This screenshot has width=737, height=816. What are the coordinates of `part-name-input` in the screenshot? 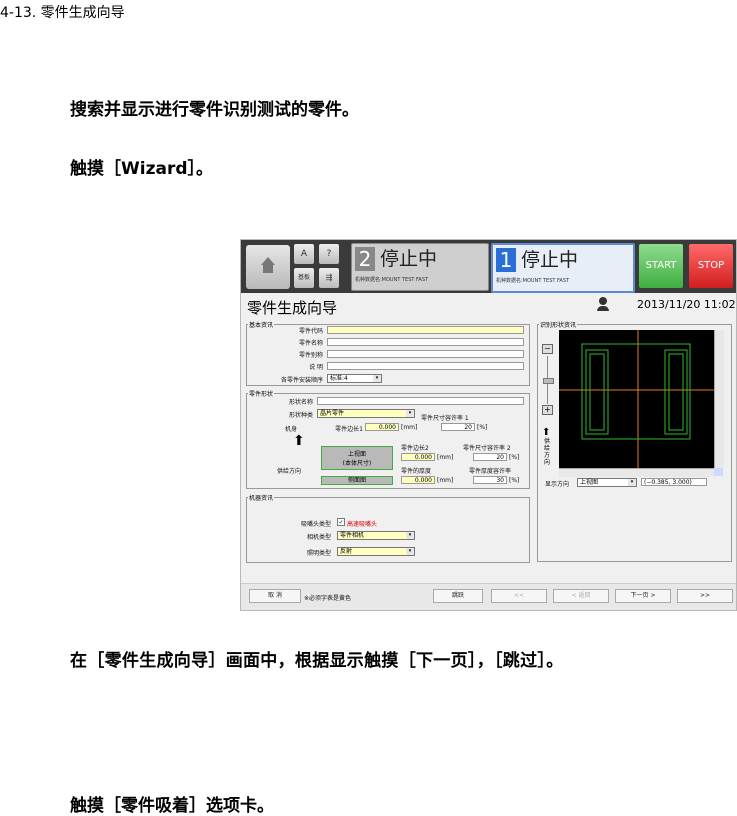 It's located at (425, 342).